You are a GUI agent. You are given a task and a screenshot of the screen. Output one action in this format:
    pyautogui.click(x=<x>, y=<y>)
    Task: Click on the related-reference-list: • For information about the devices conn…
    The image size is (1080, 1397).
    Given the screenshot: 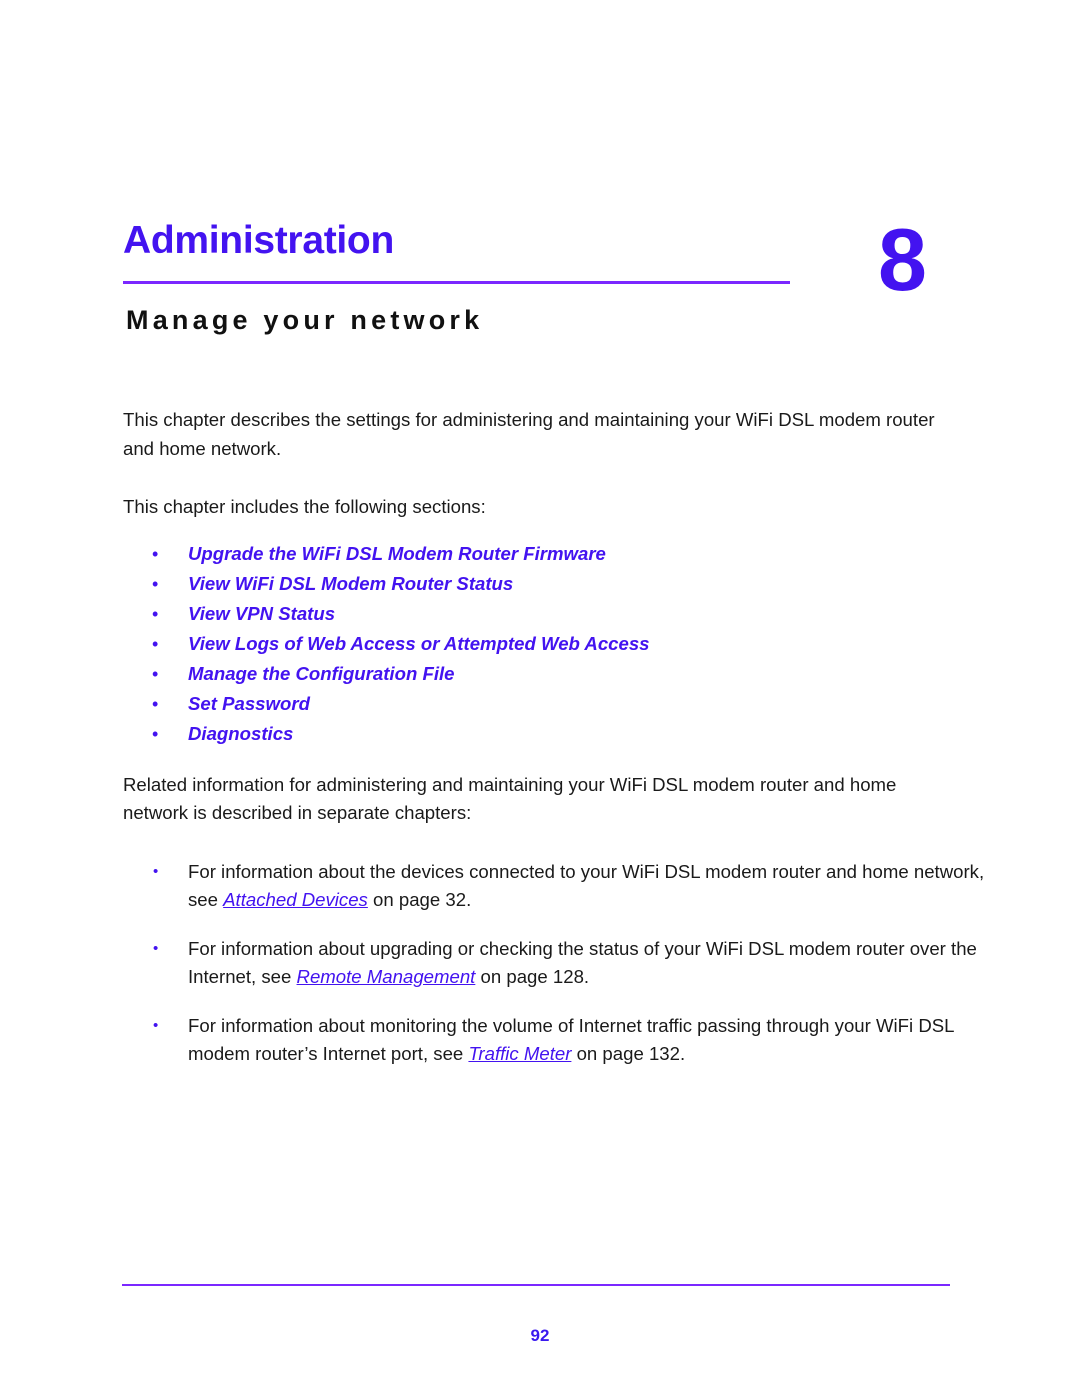 What is the action you would take?
    pyautogui.click(x=553, y=963)
    